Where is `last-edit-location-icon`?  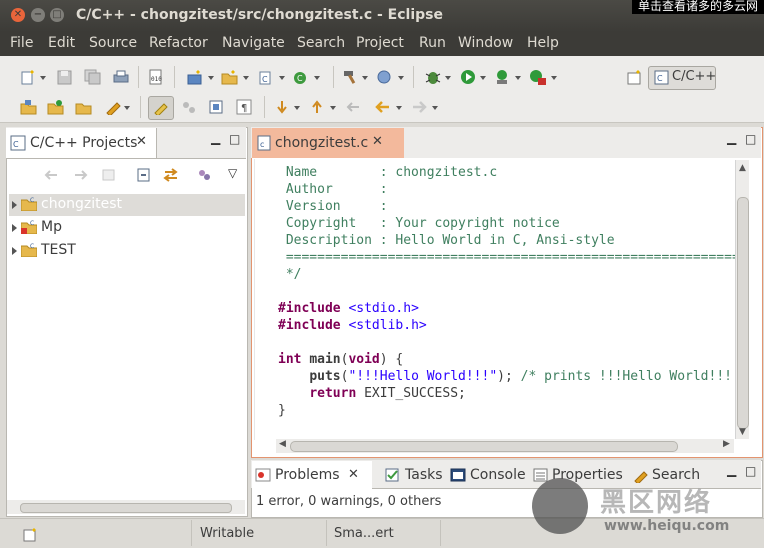
last-edit-location-icon is located at coordinates (354, 107).